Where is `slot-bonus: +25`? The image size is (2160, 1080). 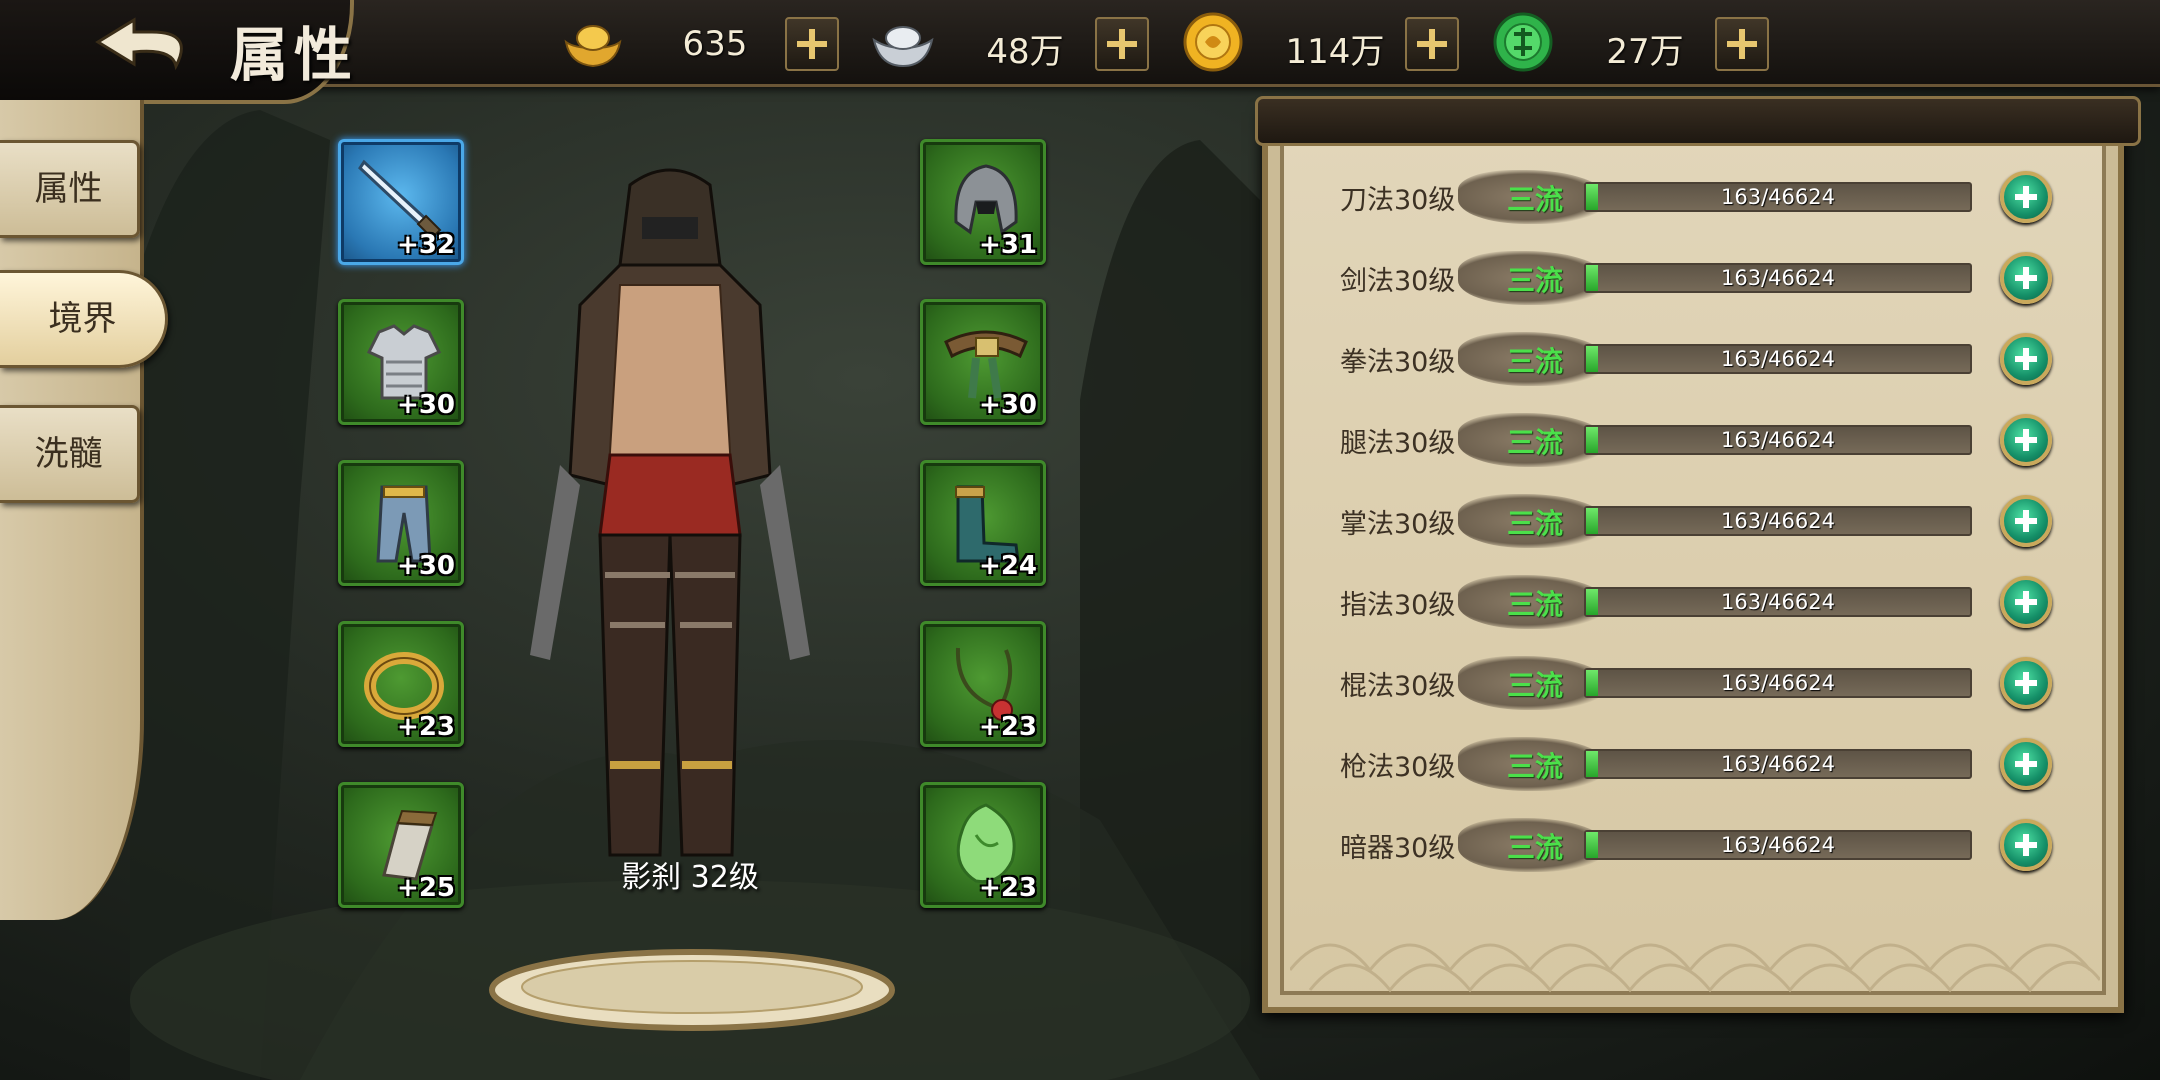 slot-bonus: +25 is located at coordinates (426, 888).